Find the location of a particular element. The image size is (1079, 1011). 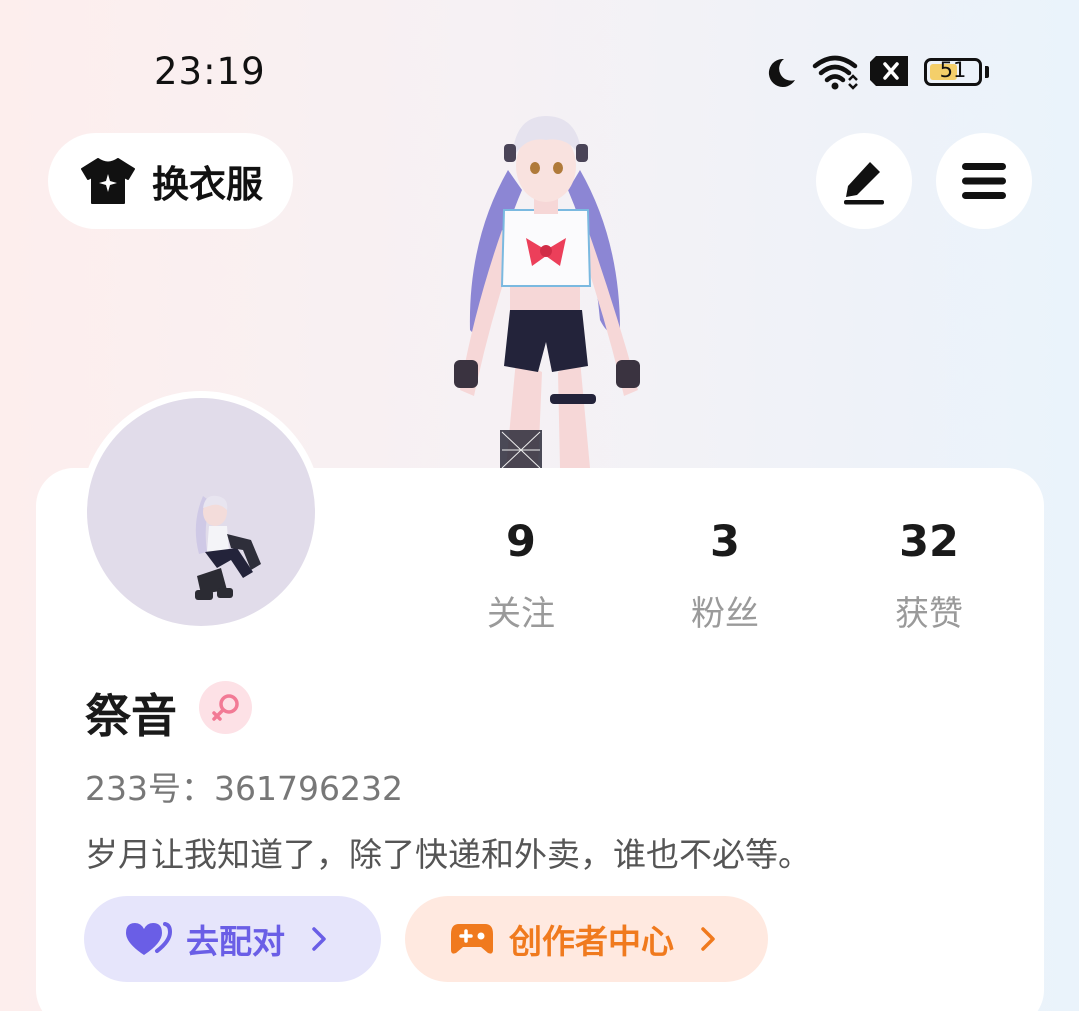

stat-likes: 32 获赞 is located at coordinates (929, 578).